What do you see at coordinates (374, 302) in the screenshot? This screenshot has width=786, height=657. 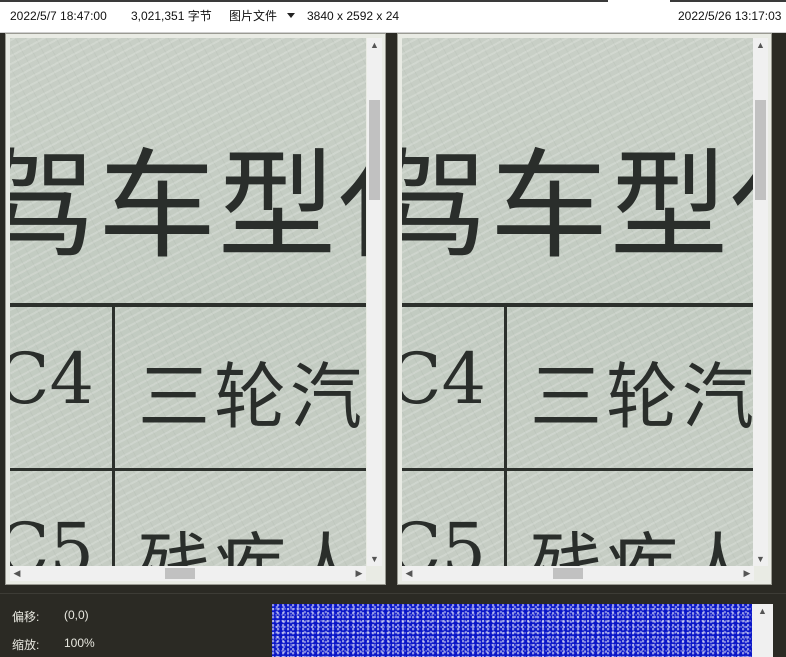 I see `left-vertical-scrollbar: ▲ ▼` at bounding box center [374, 302].